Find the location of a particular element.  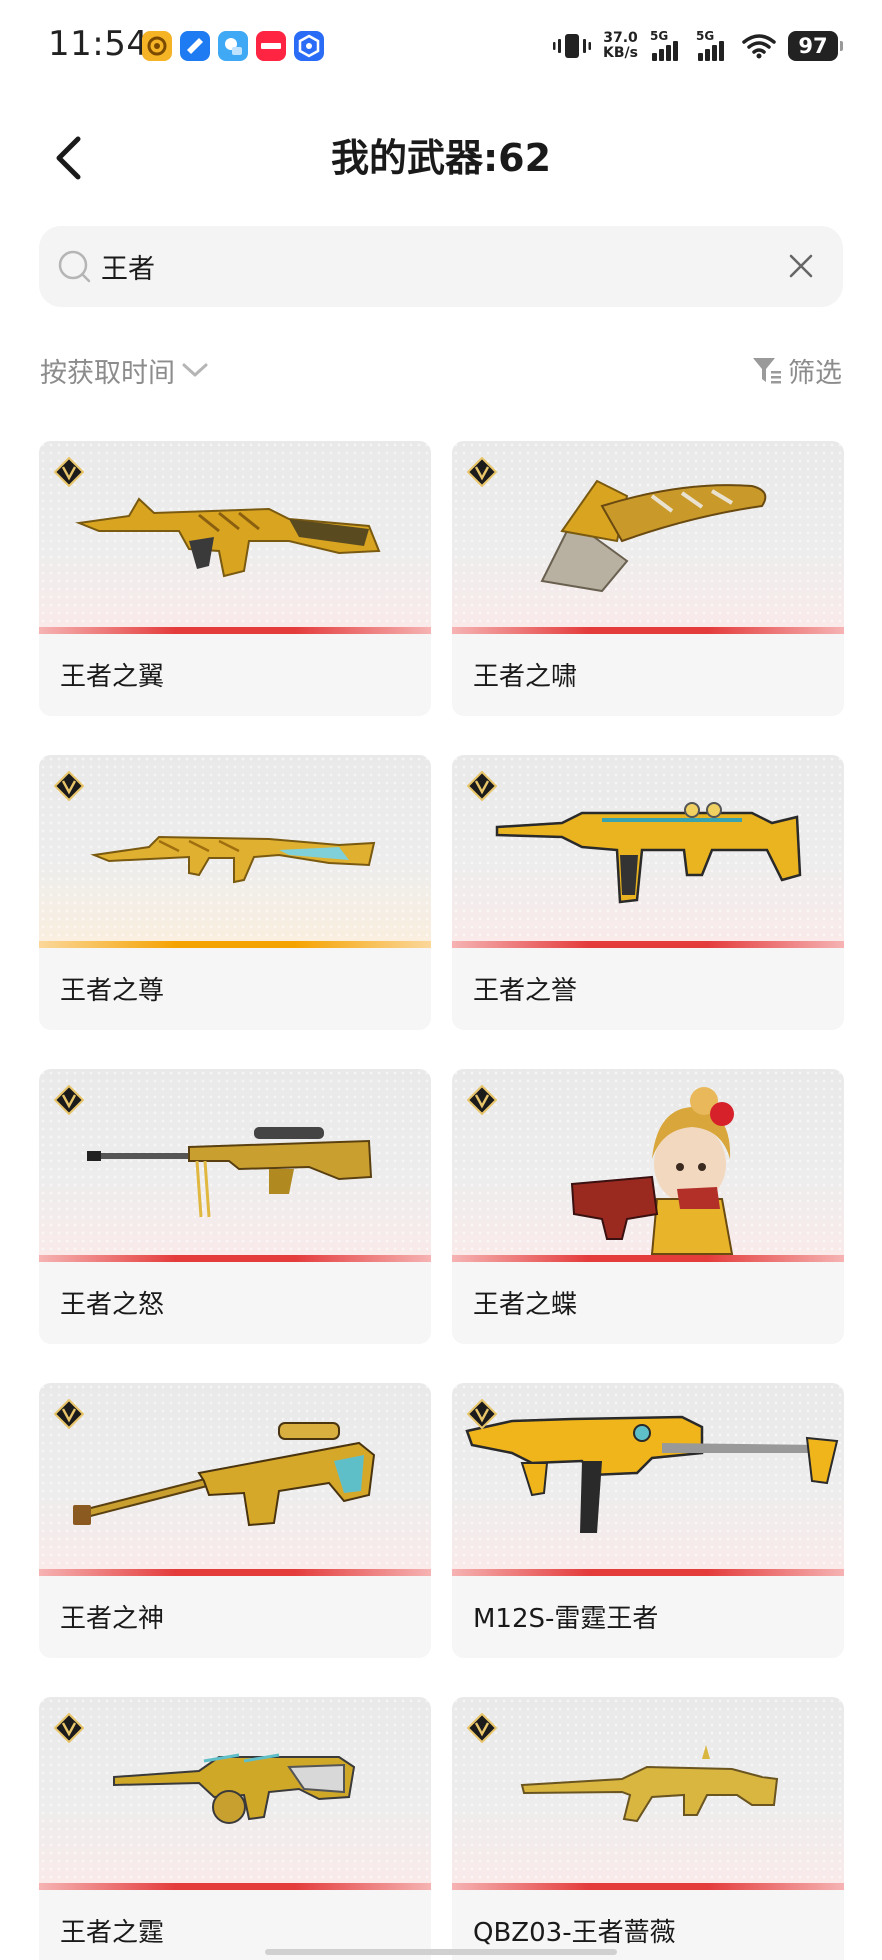

search-icon is located at coordinates (74, 266).